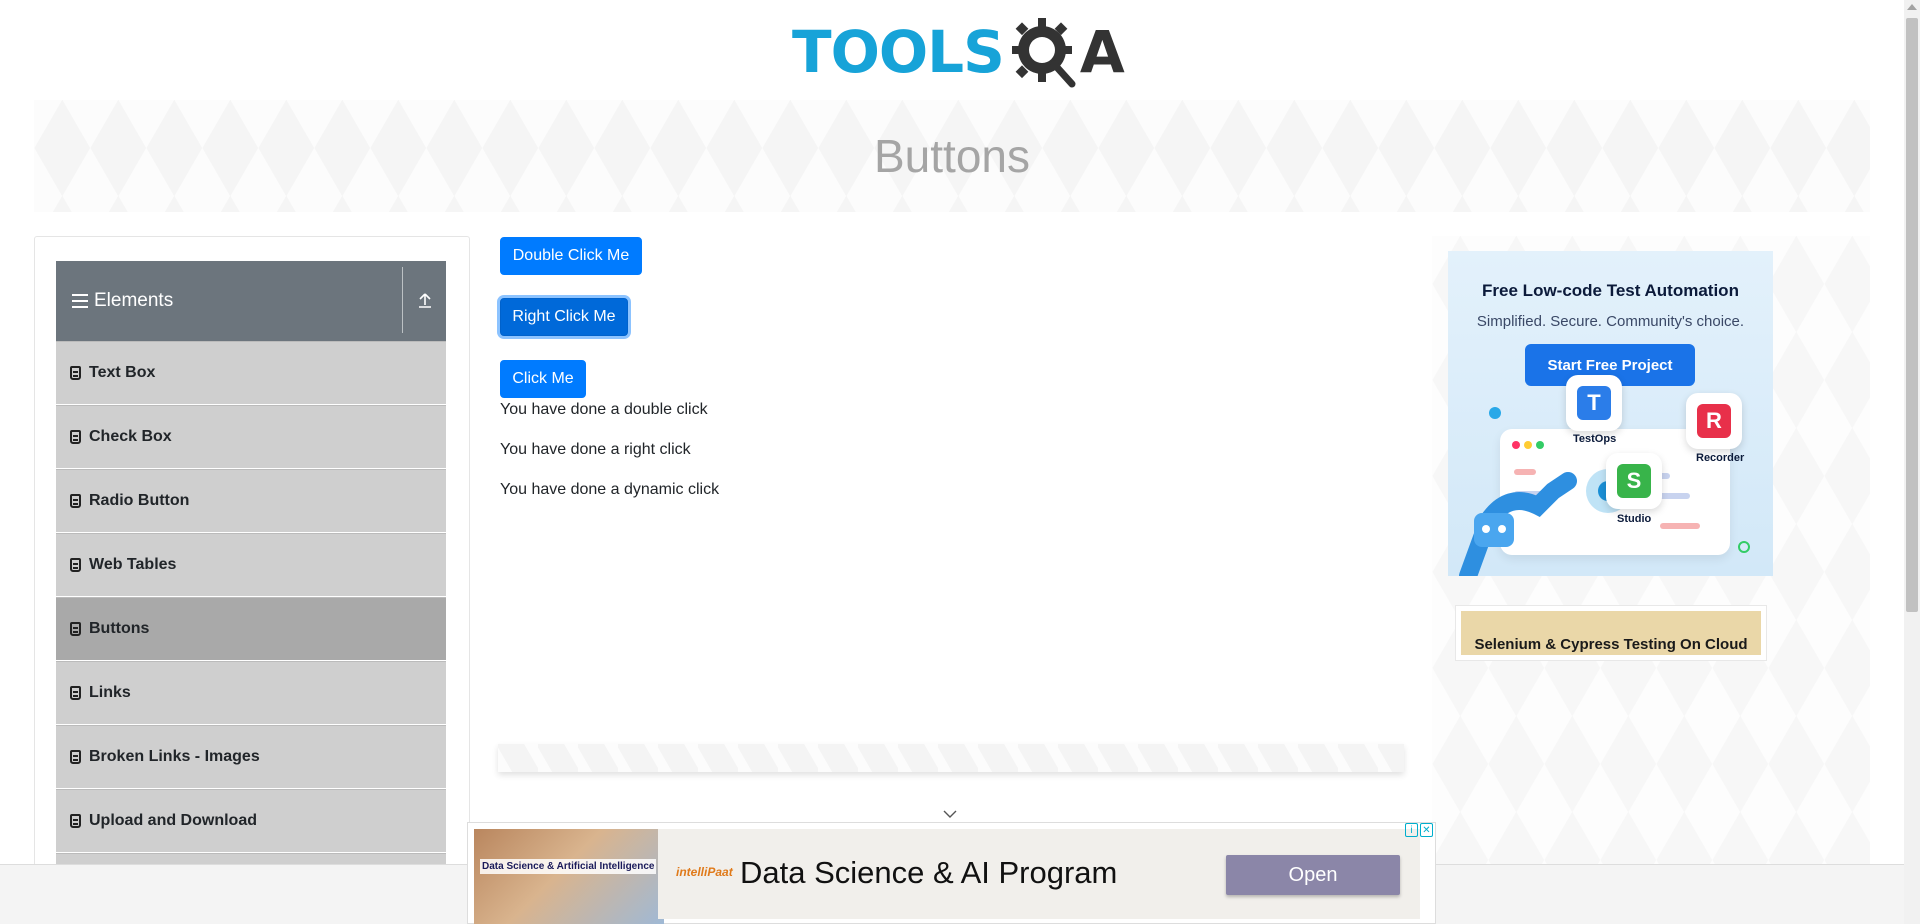 The image size is (1920, 924). Describe the element at coordinates (251, 301) in the screenshot. I see `elements-group-header: Elements` at that location.